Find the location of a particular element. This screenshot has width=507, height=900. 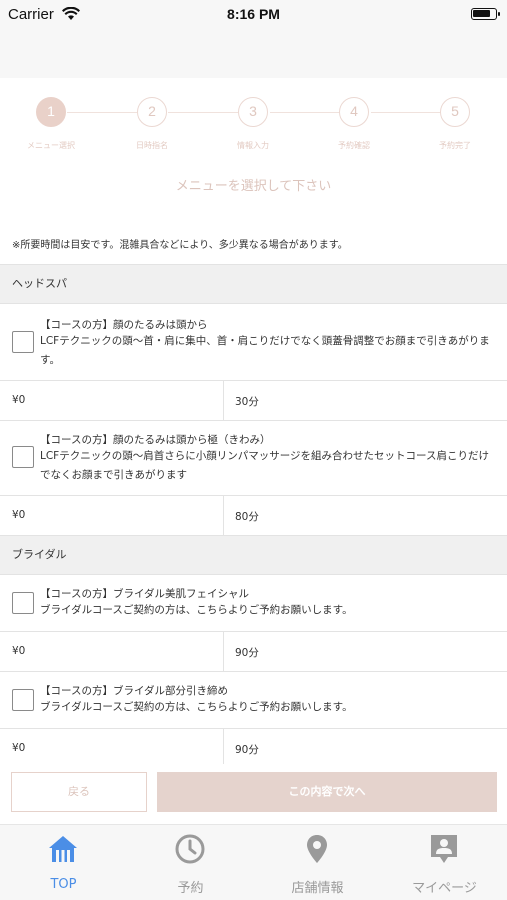

tab-store-info: 店舗情報 is located at coordinates (317, 862).